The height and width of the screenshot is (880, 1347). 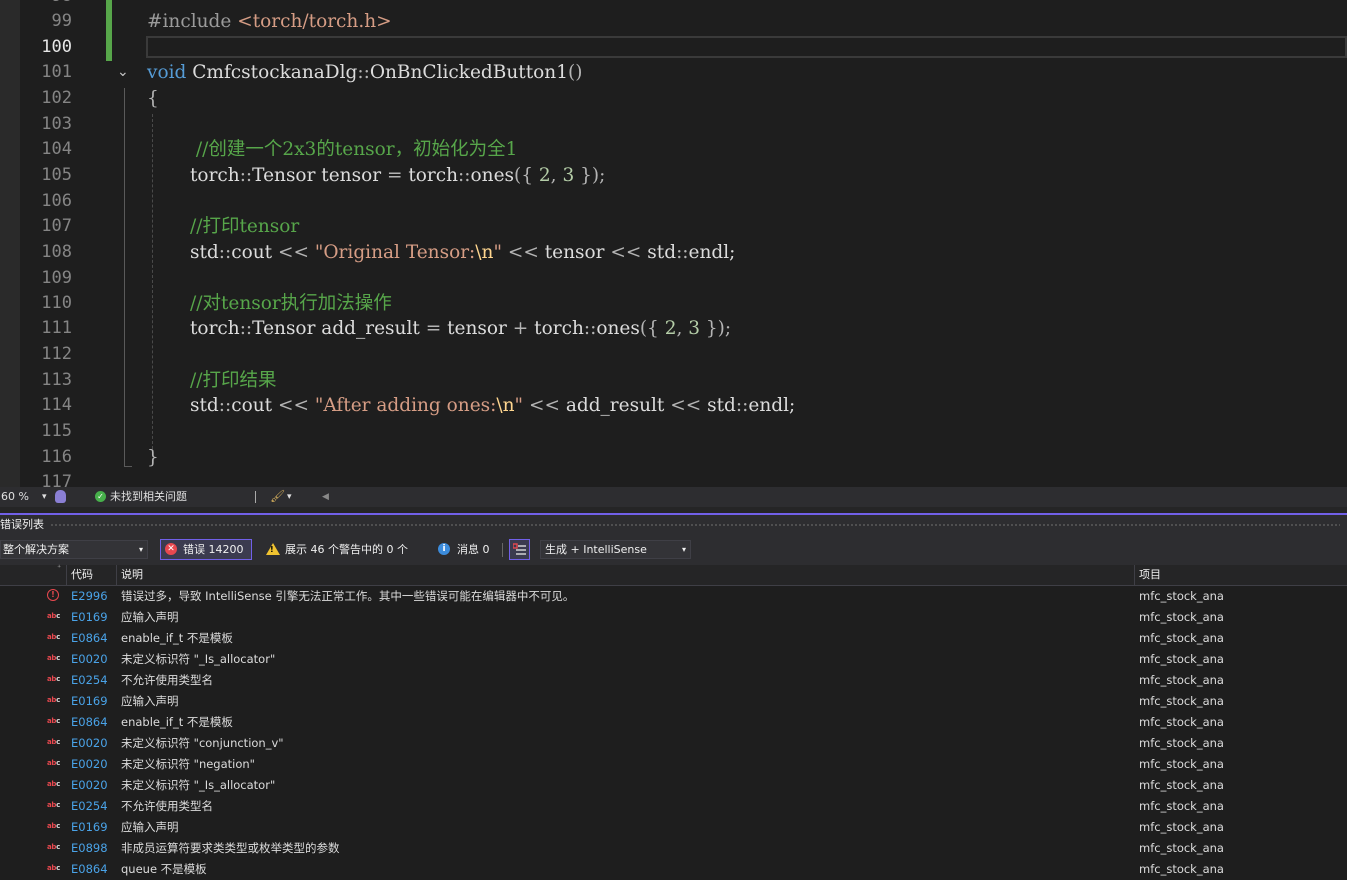 I want to click on messages-filter-button: 消息 0, so click(x=473, y=550).